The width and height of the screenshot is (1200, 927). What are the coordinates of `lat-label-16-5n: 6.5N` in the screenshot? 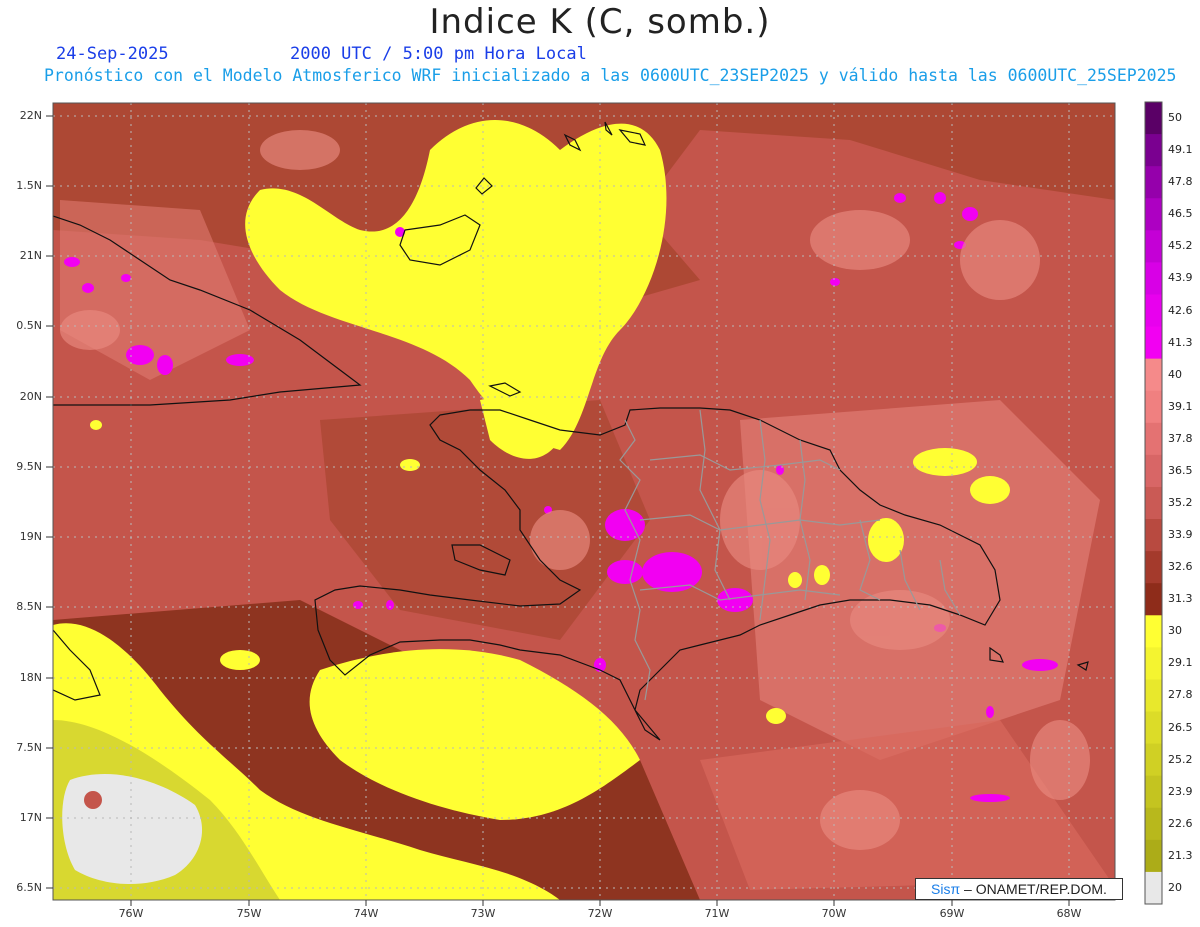 It's located at (29, 887).